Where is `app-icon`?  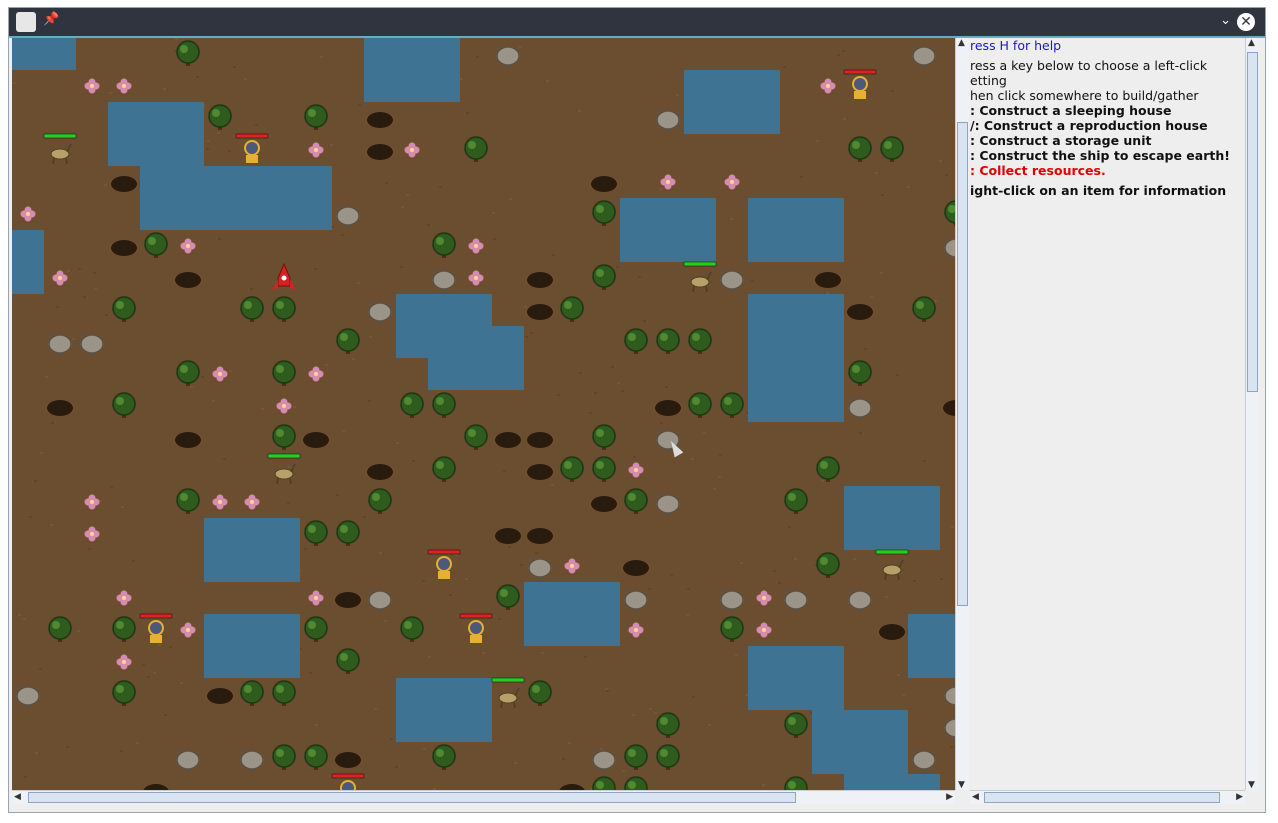 app-icon is located at coordinates (26, 22).